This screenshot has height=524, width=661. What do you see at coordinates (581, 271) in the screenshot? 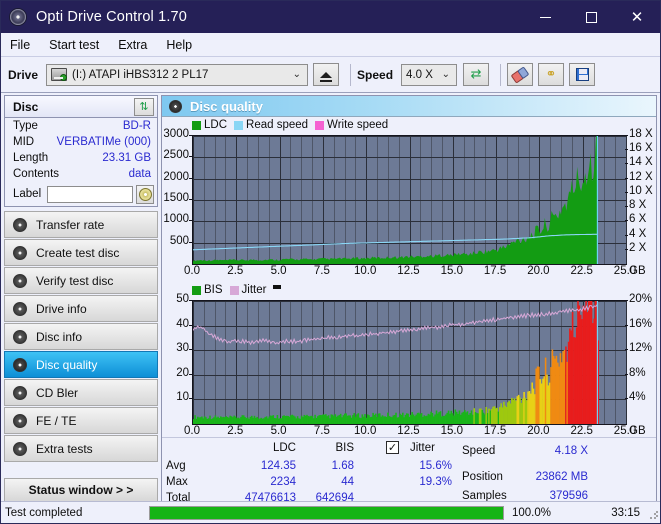
I see `x-tick-label: 22.5` at bounding box center [581, 271].